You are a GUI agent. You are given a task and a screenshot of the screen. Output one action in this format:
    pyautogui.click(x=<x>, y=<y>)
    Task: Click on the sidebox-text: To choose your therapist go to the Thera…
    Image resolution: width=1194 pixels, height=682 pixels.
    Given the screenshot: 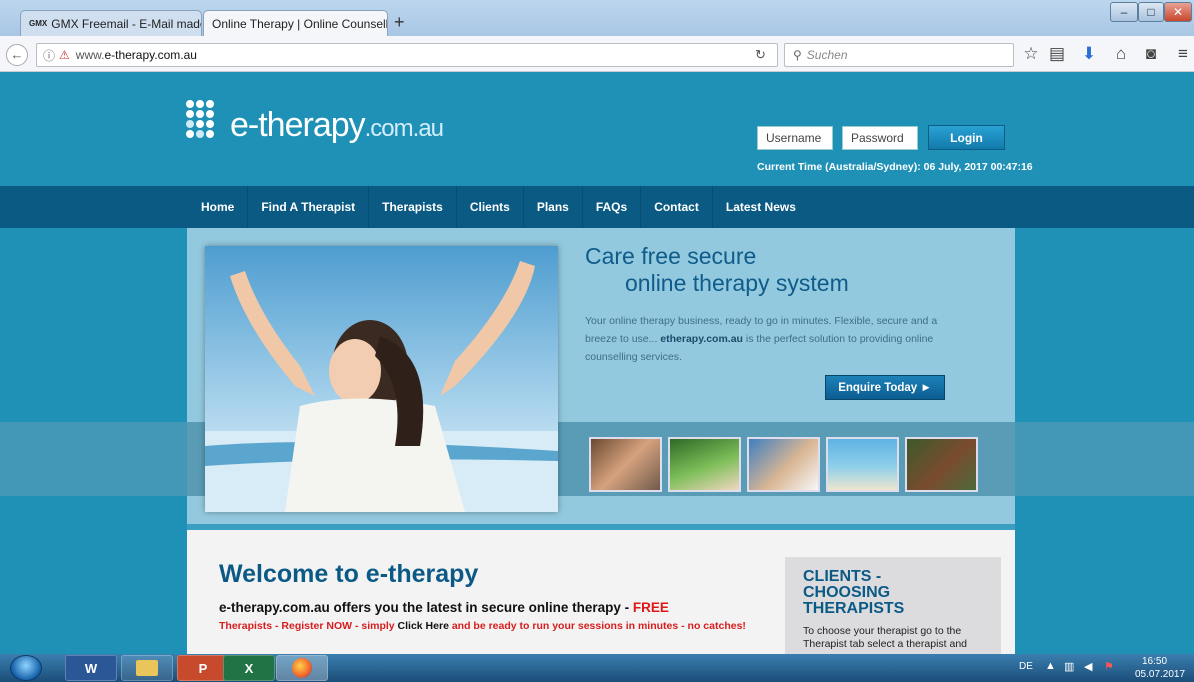 What is the action you would take?
    pyautogui.click(x=885, y=637)
    